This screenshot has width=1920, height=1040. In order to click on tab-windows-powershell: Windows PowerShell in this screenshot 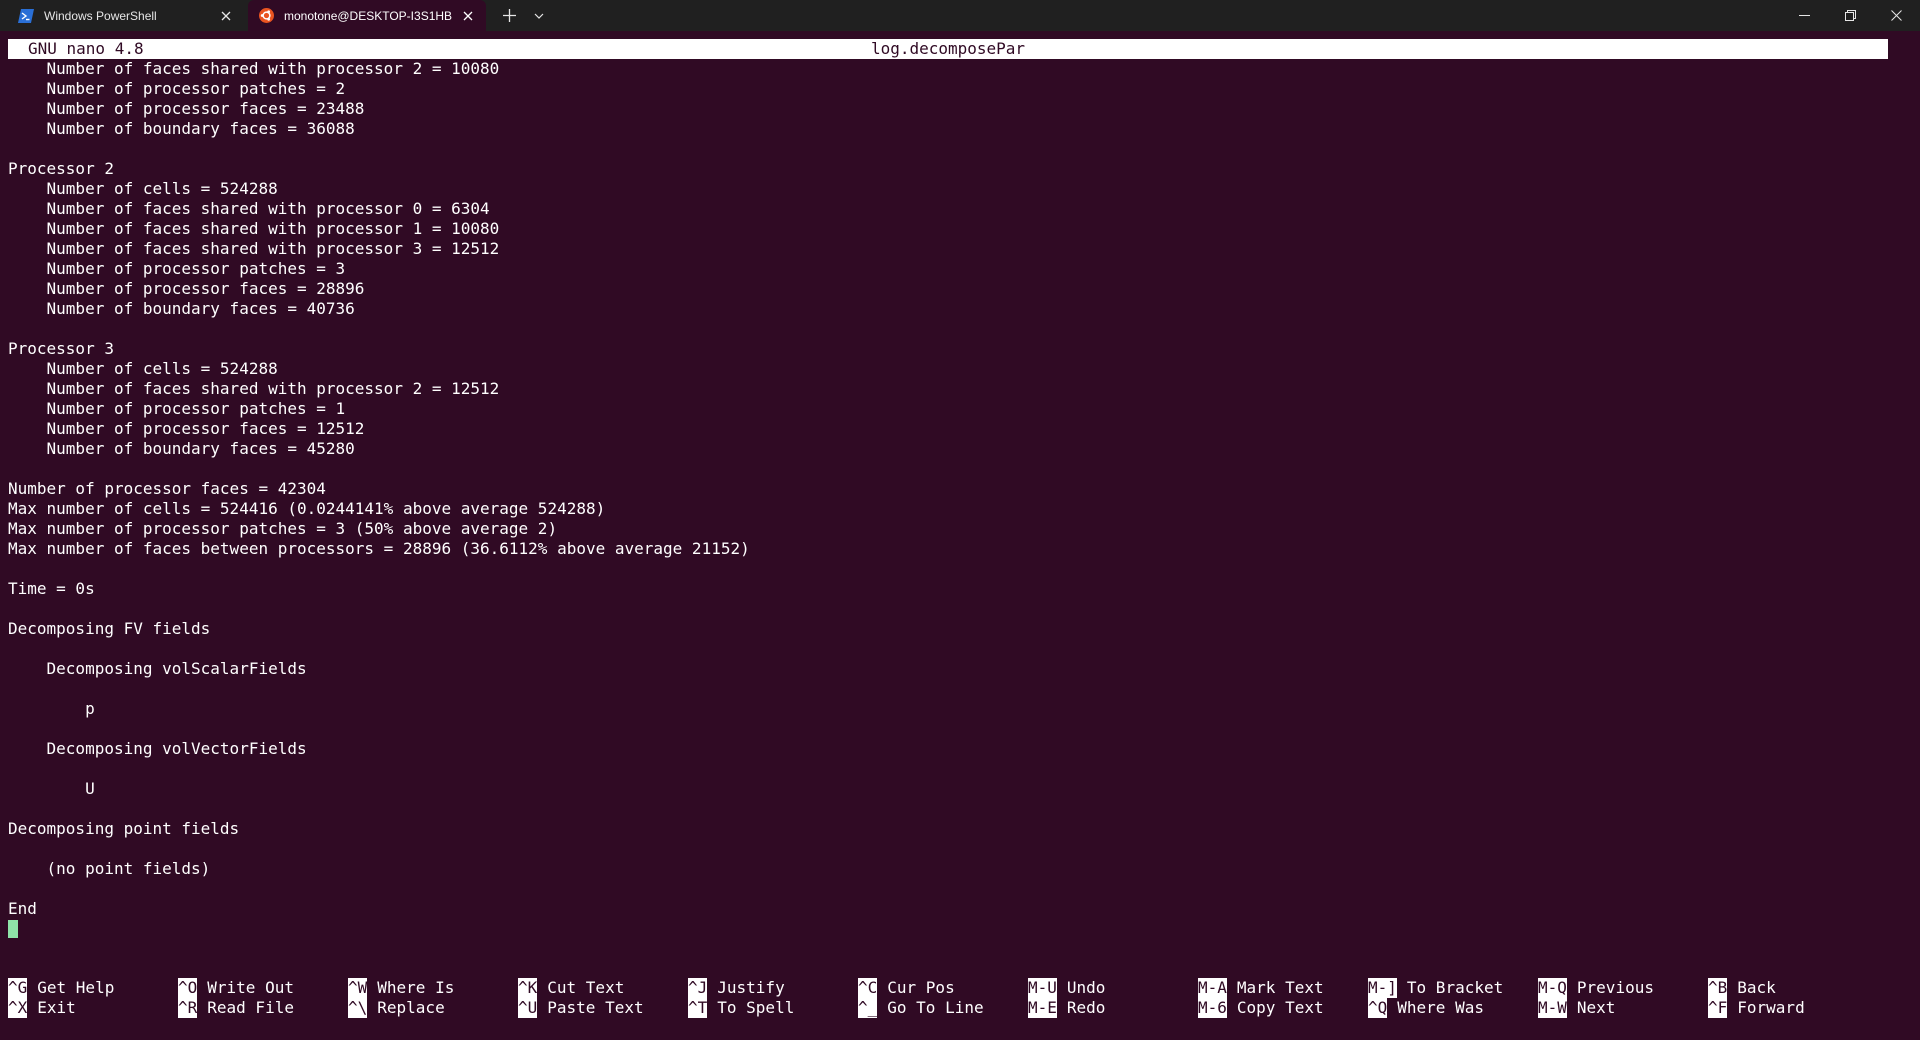, I will do `click(126, 15)`.